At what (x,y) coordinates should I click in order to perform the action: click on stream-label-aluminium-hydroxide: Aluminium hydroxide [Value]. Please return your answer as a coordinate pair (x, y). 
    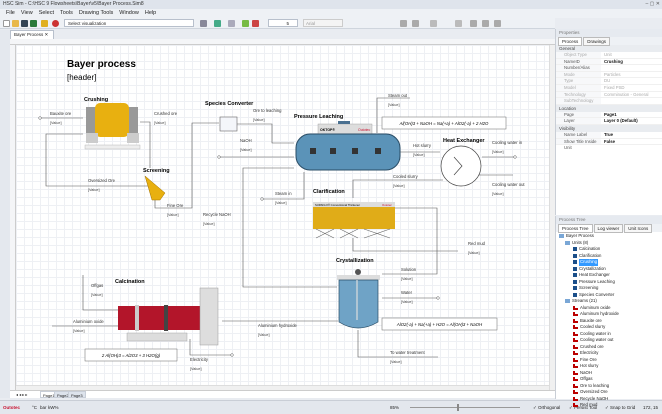
    Looking at the image, I should click on (278, 330).